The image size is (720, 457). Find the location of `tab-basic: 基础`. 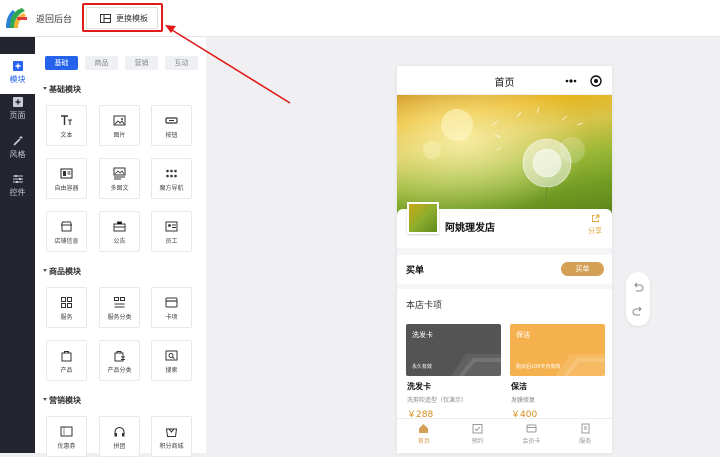

tab-basic: 基础 is located at coordinates (61, 63).